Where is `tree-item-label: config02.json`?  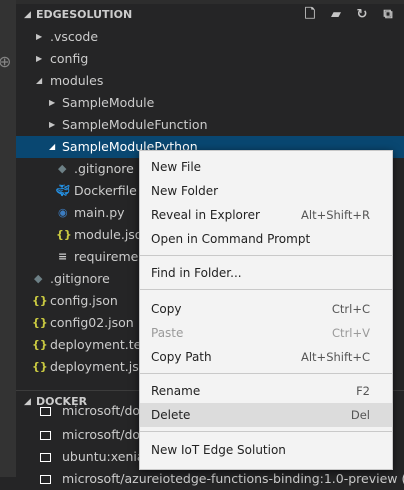 tree-item-label: config02.json is located at coordinates (92, 322).